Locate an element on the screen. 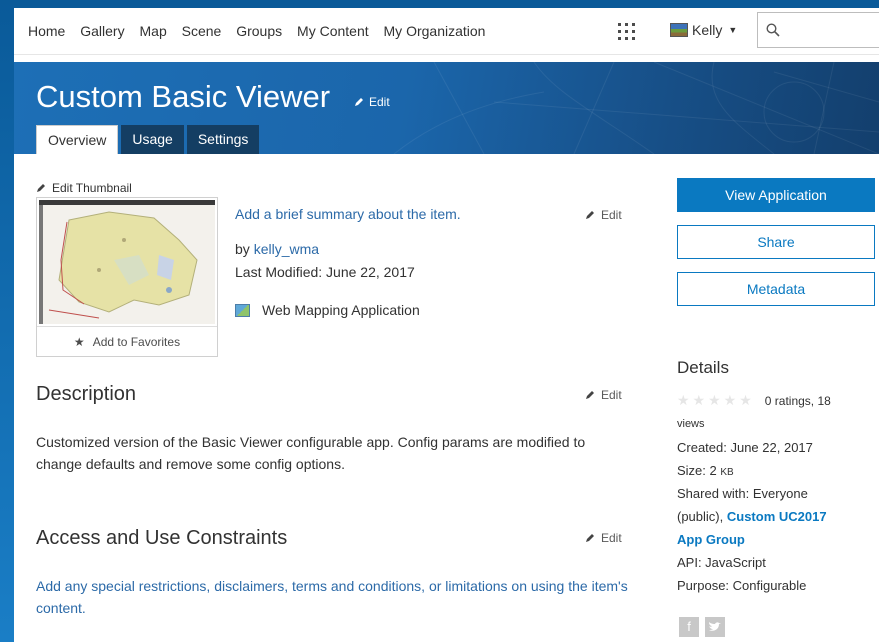 The width and height of the screenshot is (879, 642). window-frame-left is located at coordinates (7, 321).